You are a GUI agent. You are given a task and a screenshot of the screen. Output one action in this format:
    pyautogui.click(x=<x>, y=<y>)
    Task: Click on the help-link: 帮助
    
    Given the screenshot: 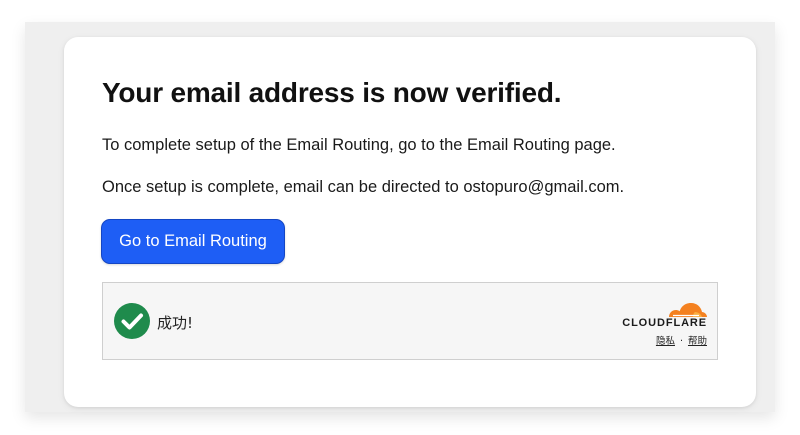 What is the action you would take?
    pyautogui.click(x=697, y=341)
    